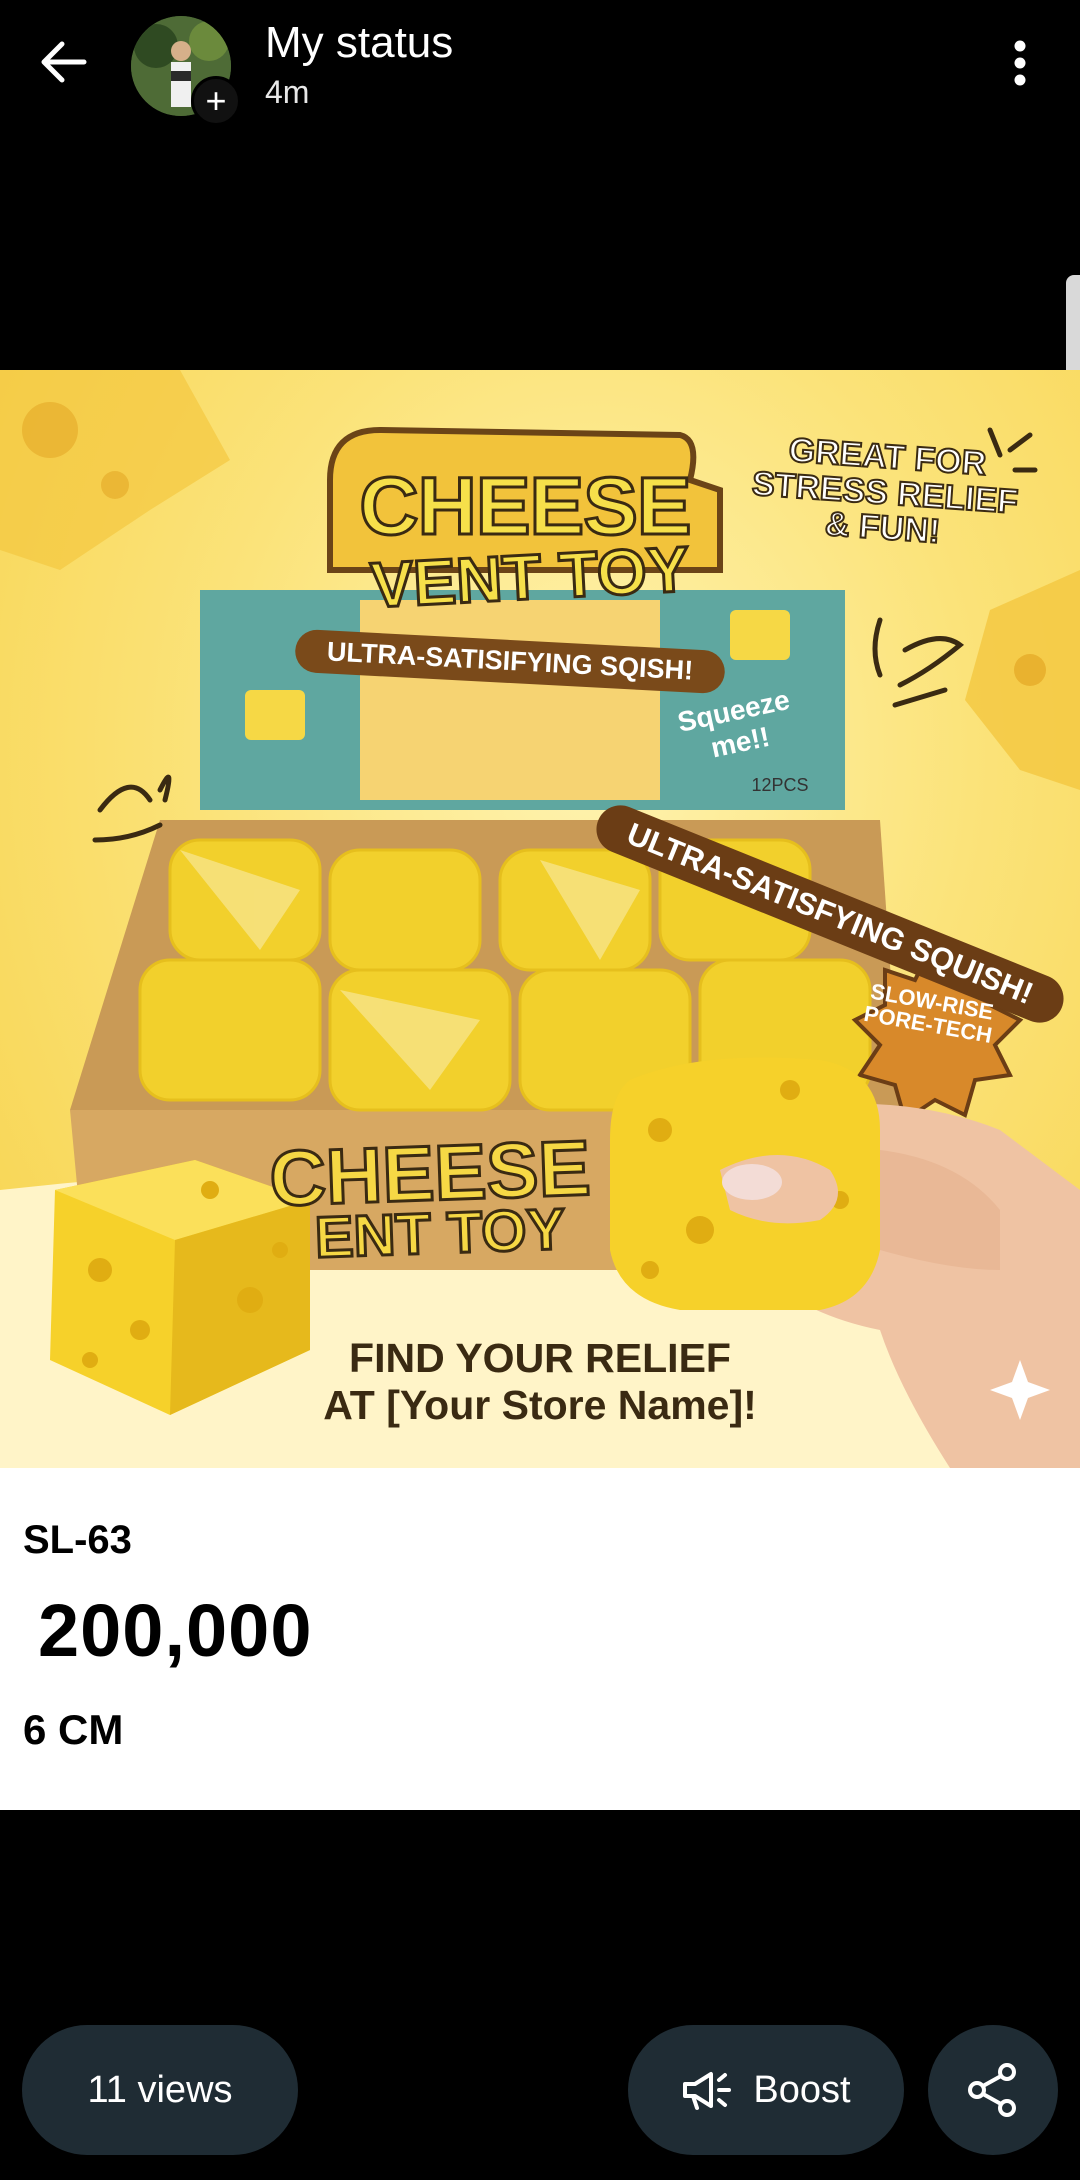 This screenshot has width=1080, height=2180. Describe the element at coordinates (540, 1358) in the screenshot. I see `poster-find-line1: FIND YOUR RELIEF` at that location.